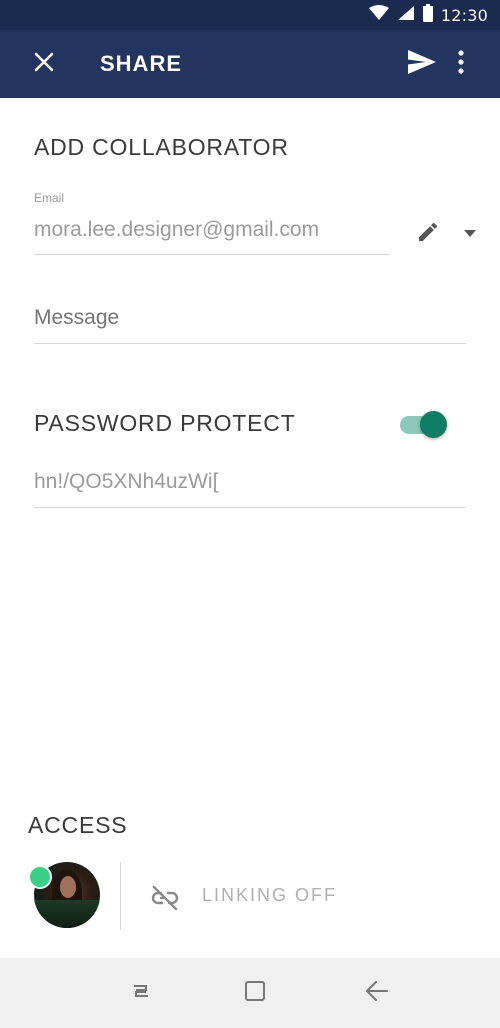  Describe the element at coordinates (161, 147) in the screenshot. I see `add-collaborator-heading: ADD COLLABORATOR` at that location.